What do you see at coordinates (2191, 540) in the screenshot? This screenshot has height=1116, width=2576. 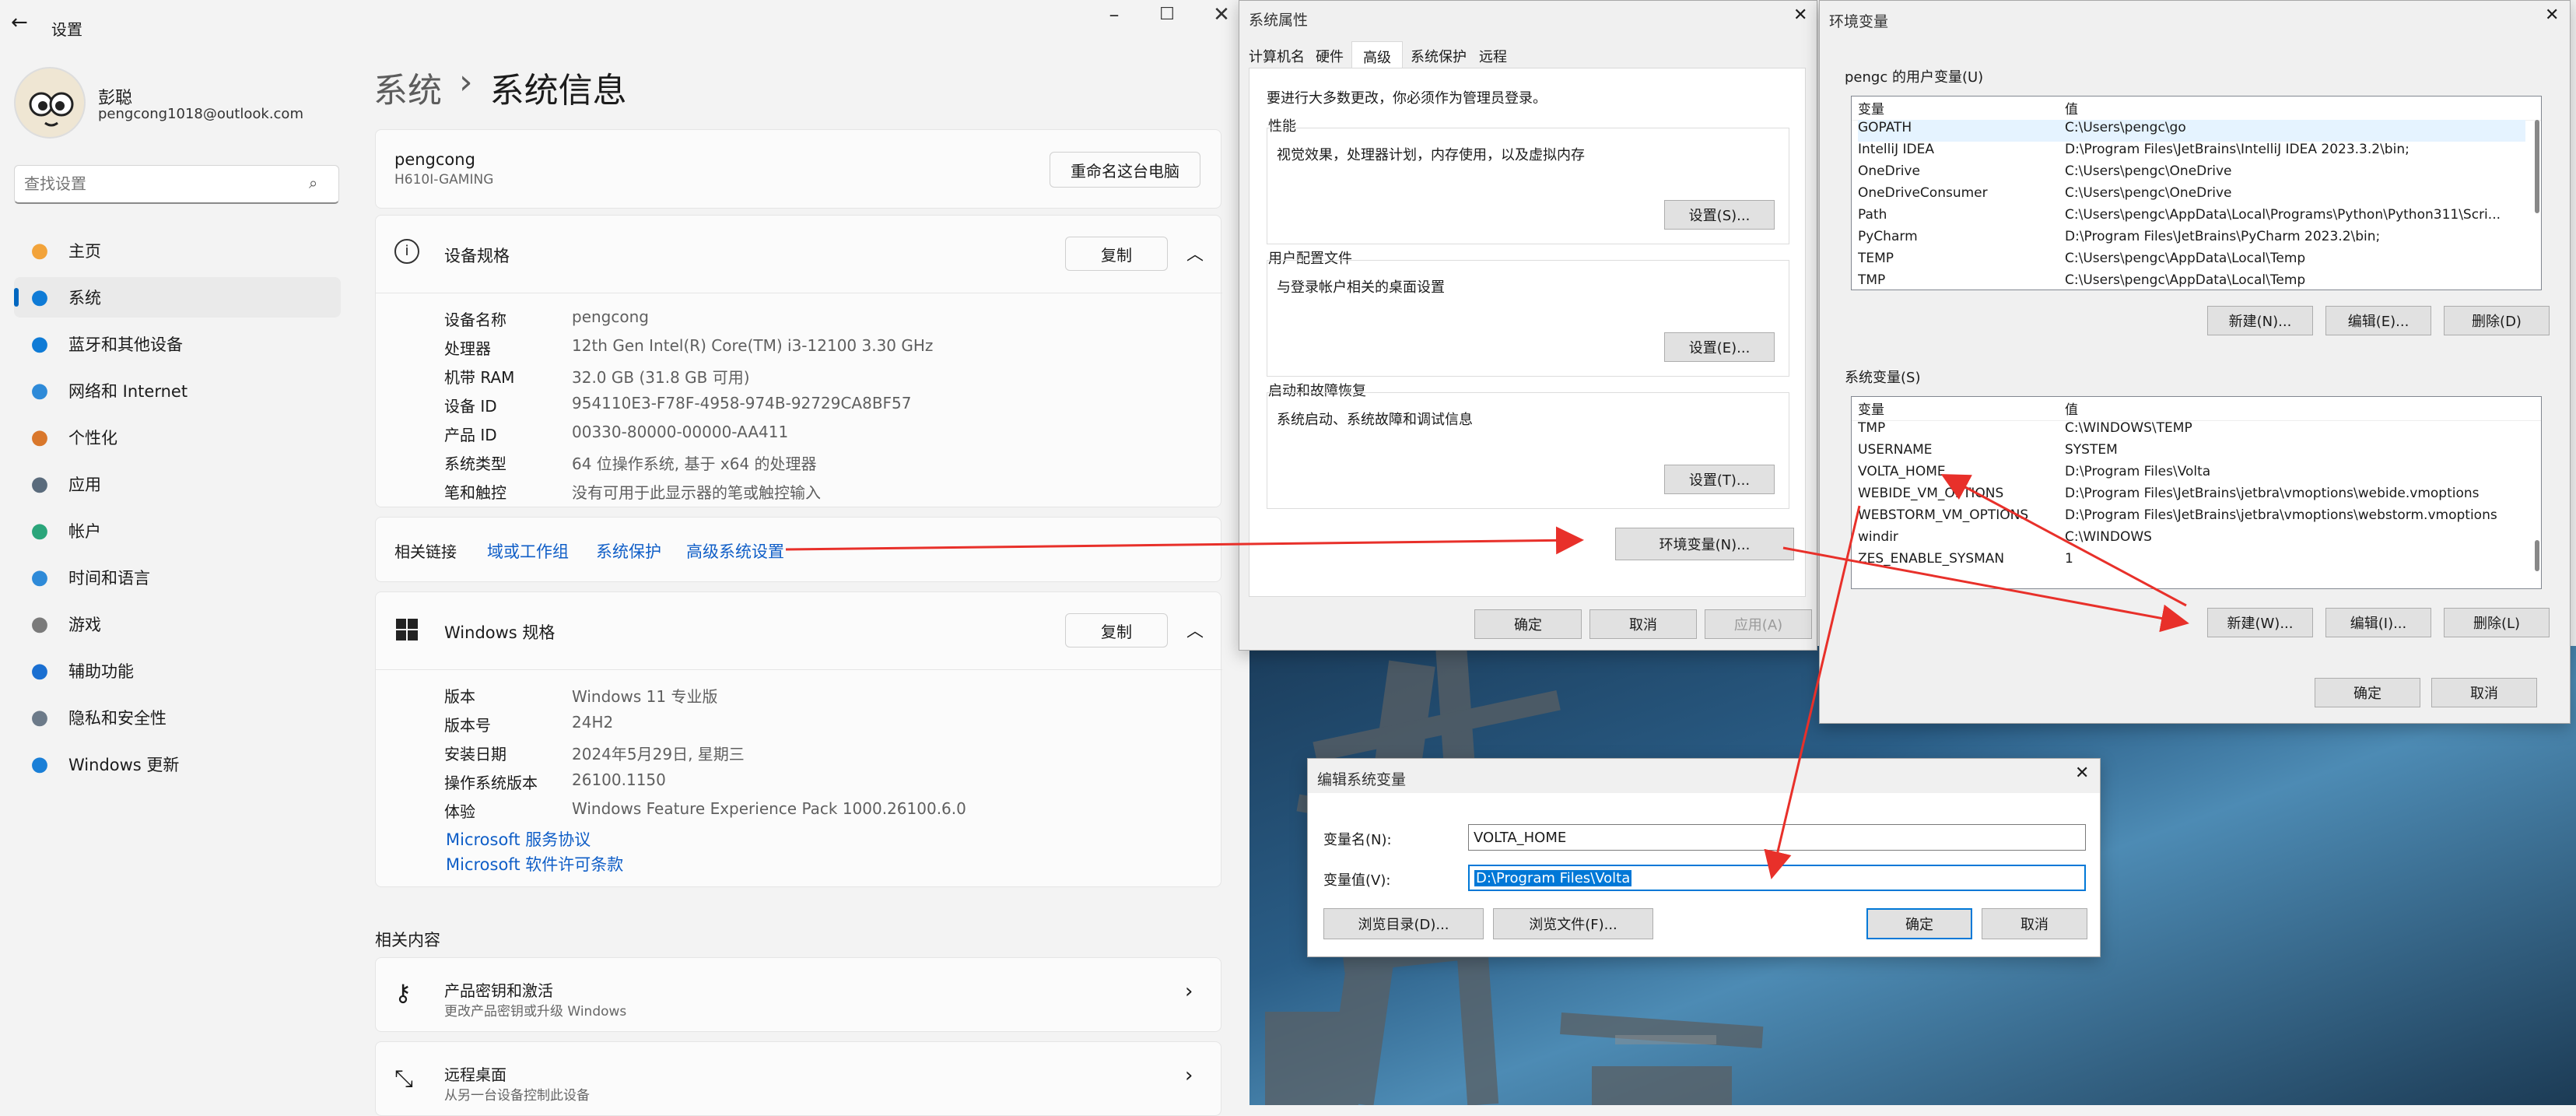 I see `list-item: windir C:\WINDOWS` at bounding box center [2191, 540].